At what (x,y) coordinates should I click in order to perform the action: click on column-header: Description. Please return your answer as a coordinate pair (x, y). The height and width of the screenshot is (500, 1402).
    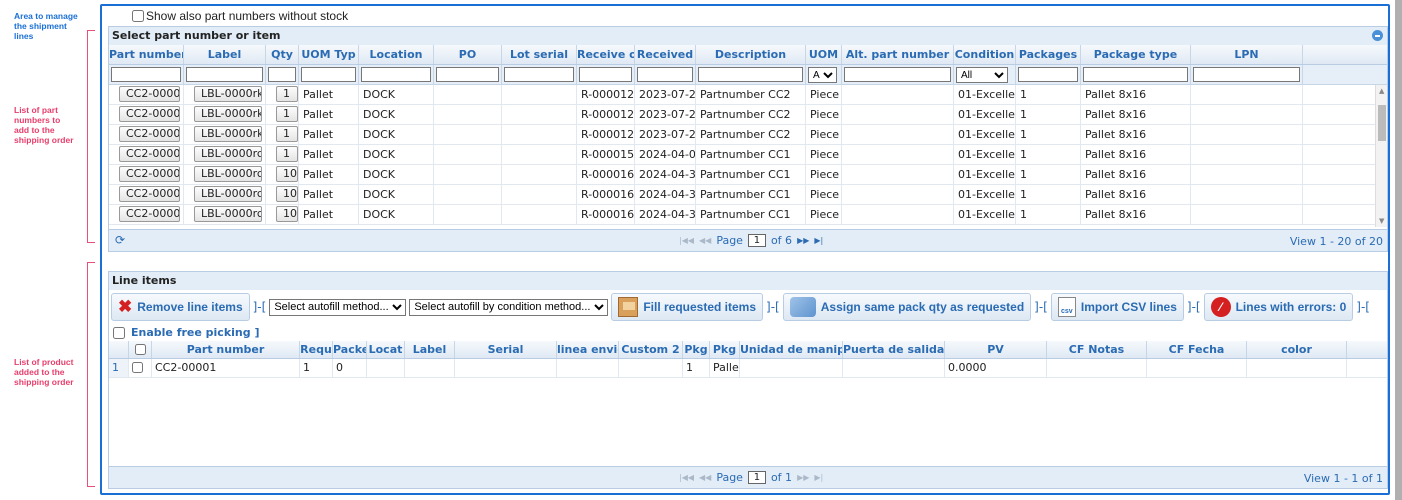
    Looking at the image, I should click on (751, 54).